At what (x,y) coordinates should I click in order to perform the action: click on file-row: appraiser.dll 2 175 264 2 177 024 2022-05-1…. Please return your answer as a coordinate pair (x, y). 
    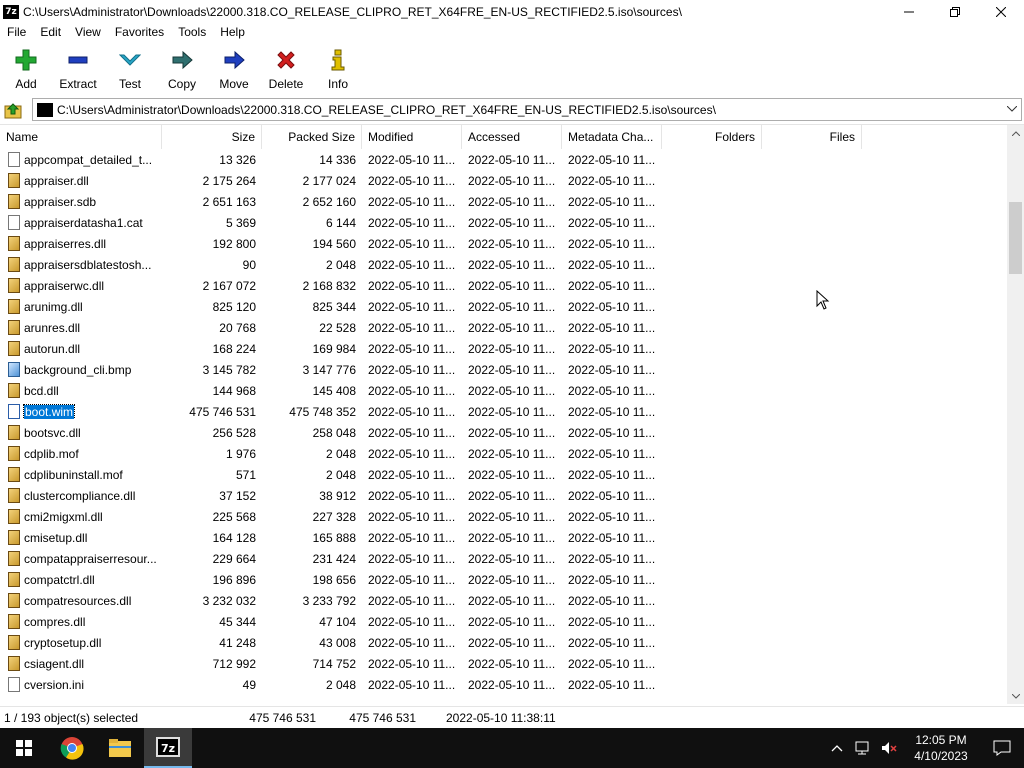
    Looking at the image, I should click on (503, 180).